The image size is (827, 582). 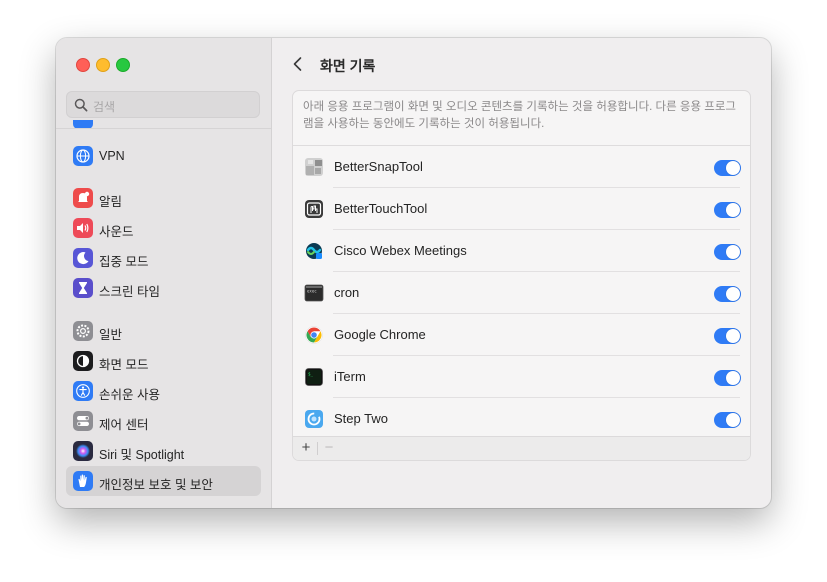 What do you see at coordinates (521, 448) in the screenshot?
I see `list-actions-bar: + −` at bounding box center [521, 448].